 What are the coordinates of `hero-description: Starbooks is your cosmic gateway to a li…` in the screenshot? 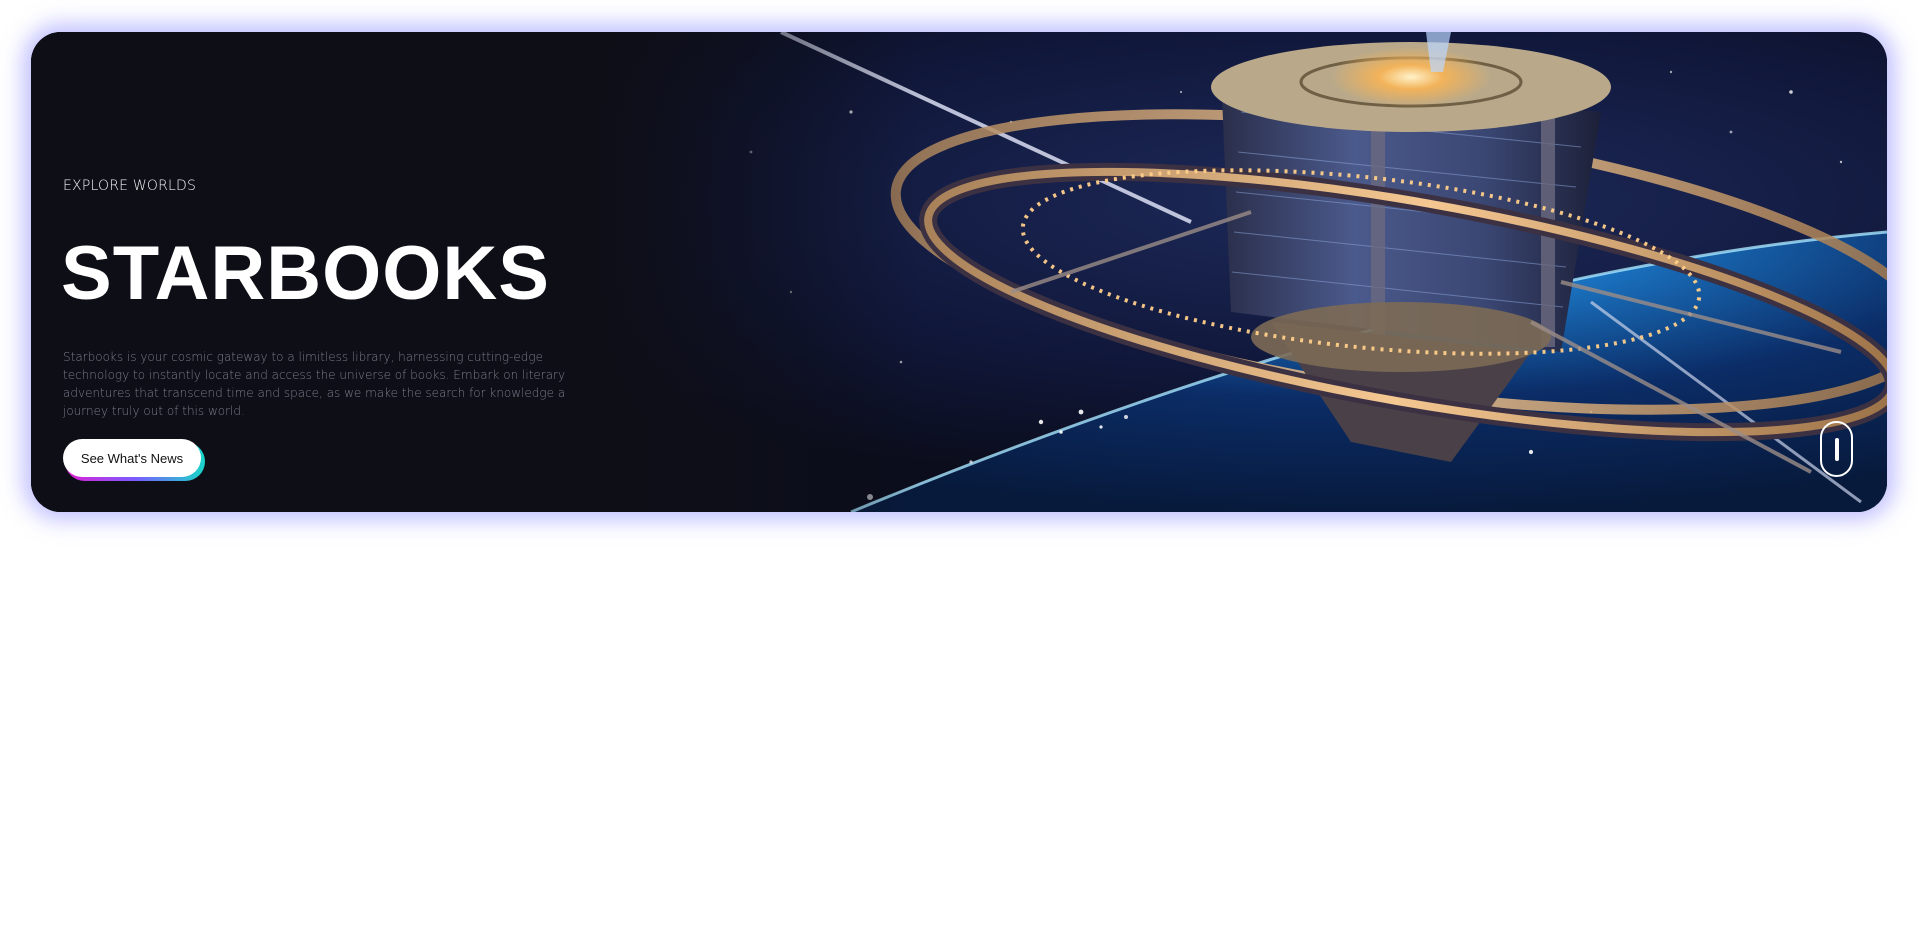 It's located at (314, 384).